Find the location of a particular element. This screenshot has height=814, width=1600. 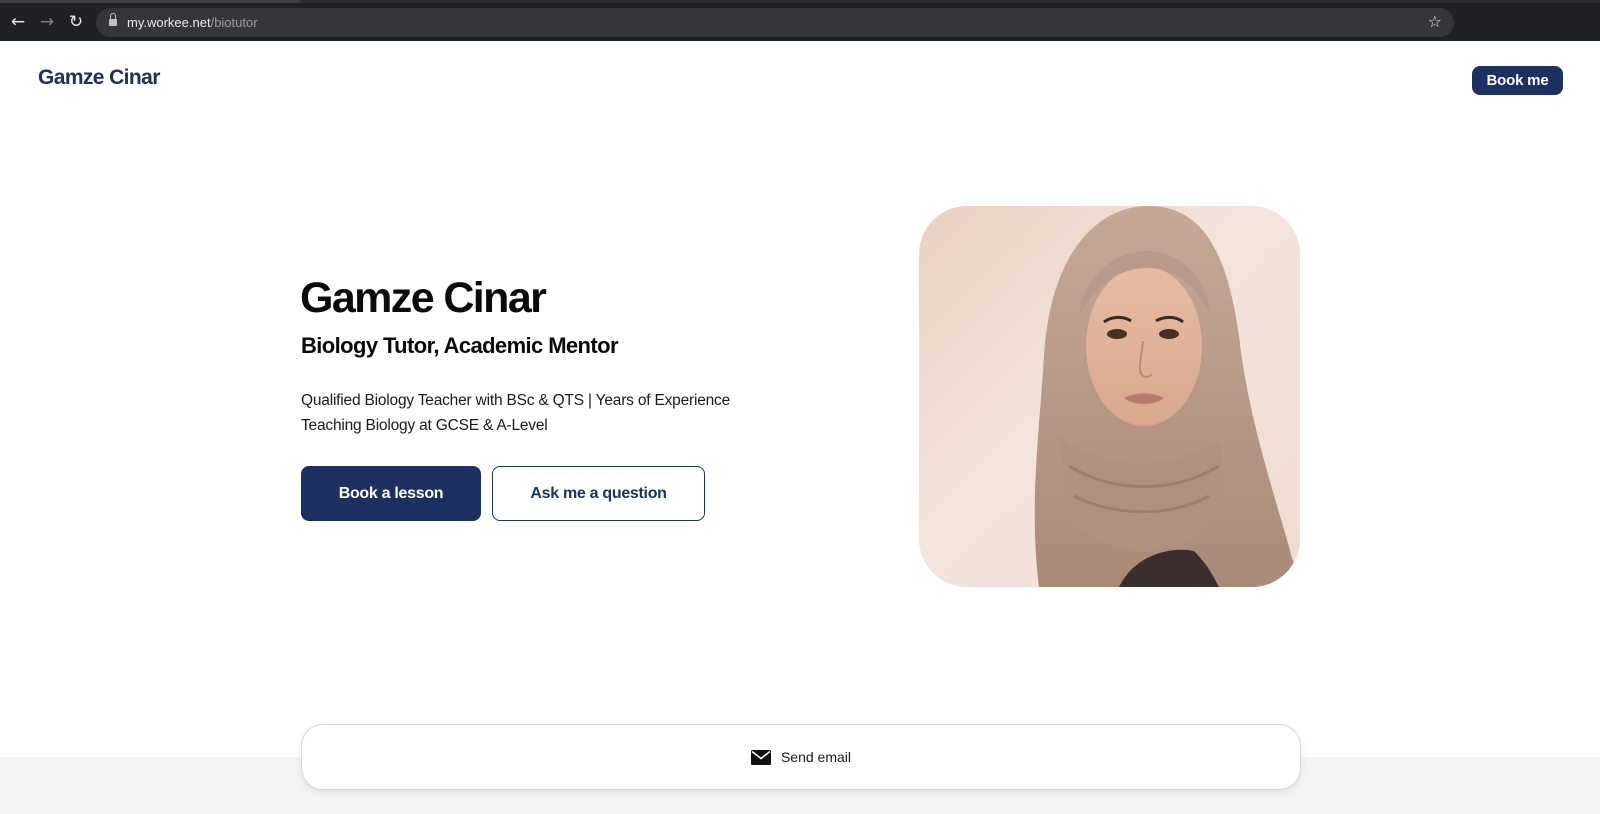

url-text: my.workee.net/biotutor is located at coordinates (192, 22).